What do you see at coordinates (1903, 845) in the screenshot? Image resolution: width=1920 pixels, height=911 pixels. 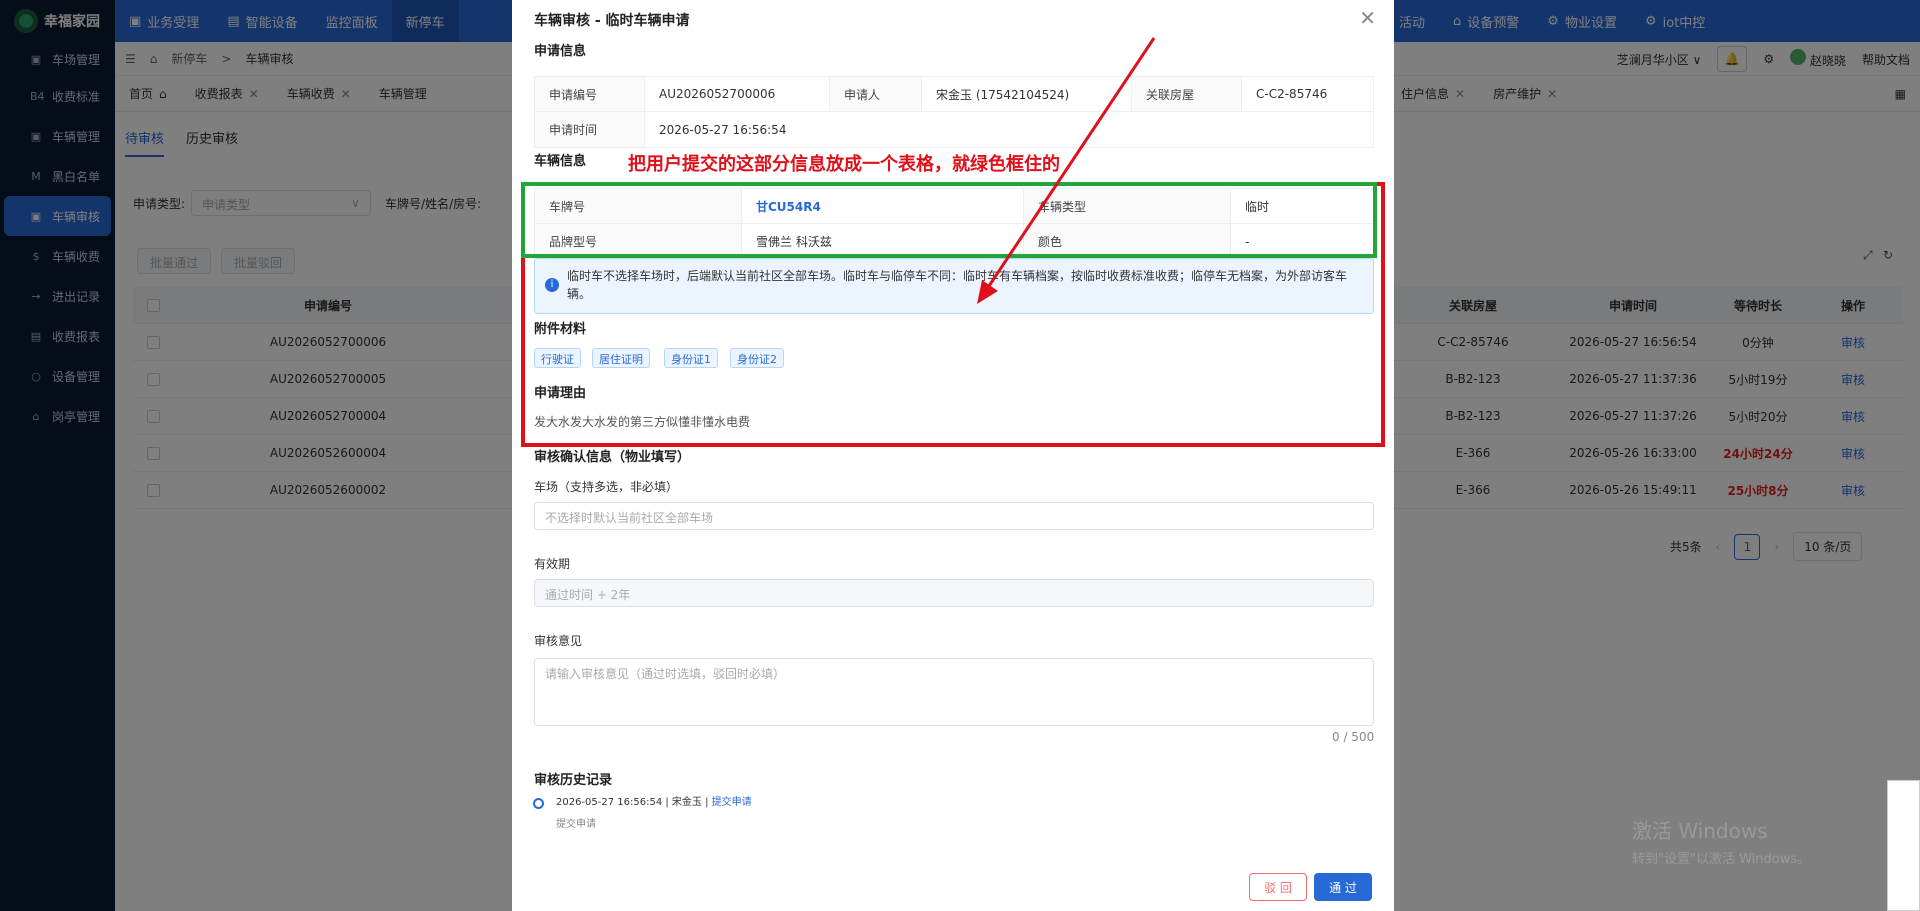 I see `ime-toolbar` at bounding box center [1903, 845].